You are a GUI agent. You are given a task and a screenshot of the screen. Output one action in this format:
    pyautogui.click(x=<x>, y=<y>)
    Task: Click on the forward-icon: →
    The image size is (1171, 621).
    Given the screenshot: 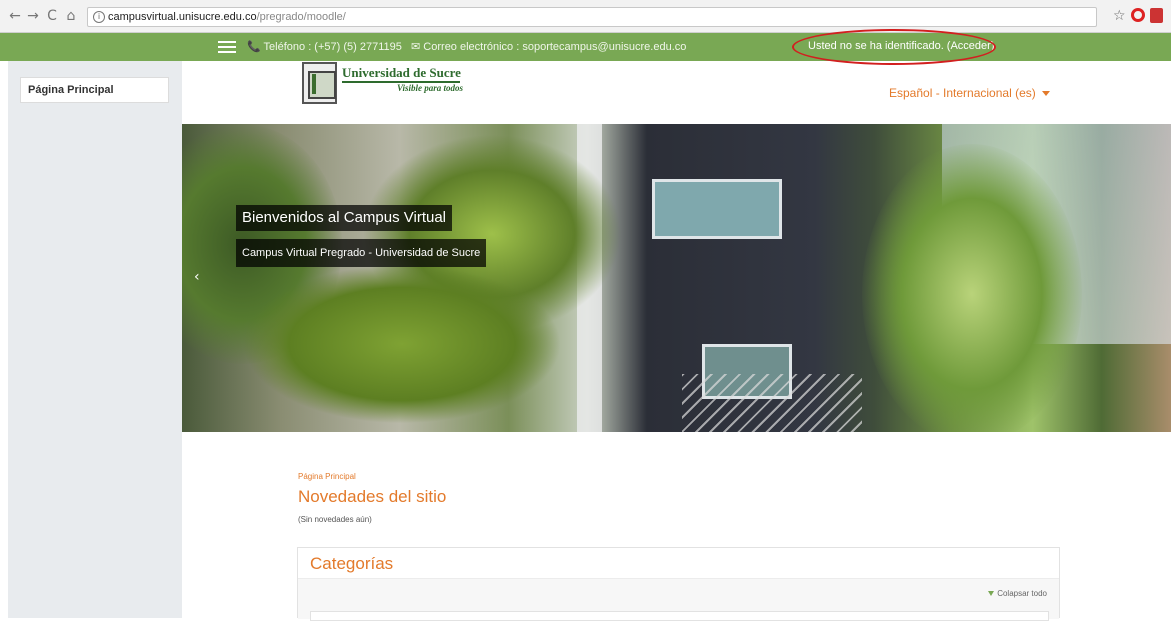 What is the action you would take?
    pyautogui.click(x=33, y=16)
    